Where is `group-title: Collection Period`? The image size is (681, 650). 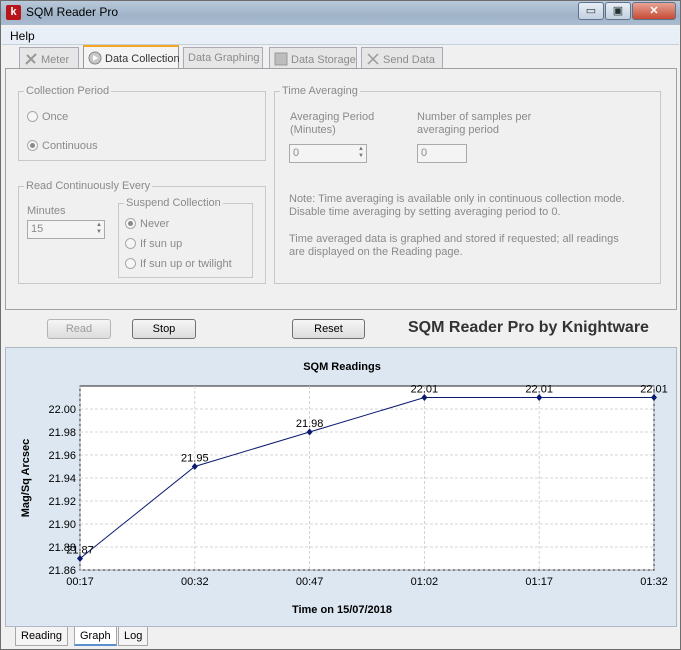
group-title: Collection Period is located at coordinates (68, 91).